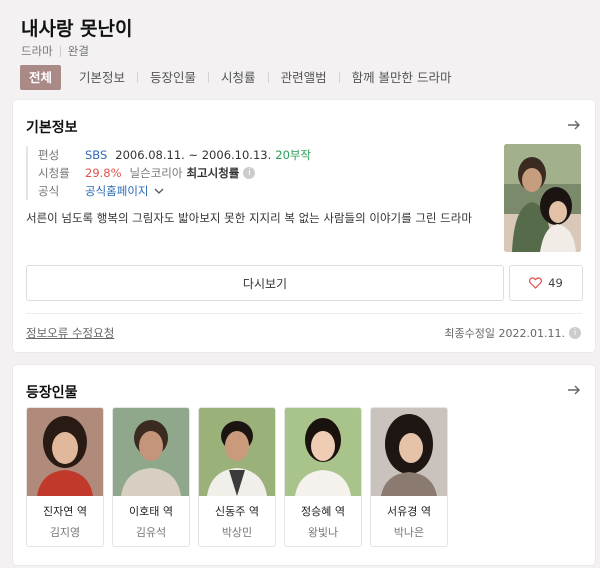 The image size is (600, 568). Describe the element at coordinates (151, 532) in the screenshot. I see `cast-actor: 김유석` at that location.